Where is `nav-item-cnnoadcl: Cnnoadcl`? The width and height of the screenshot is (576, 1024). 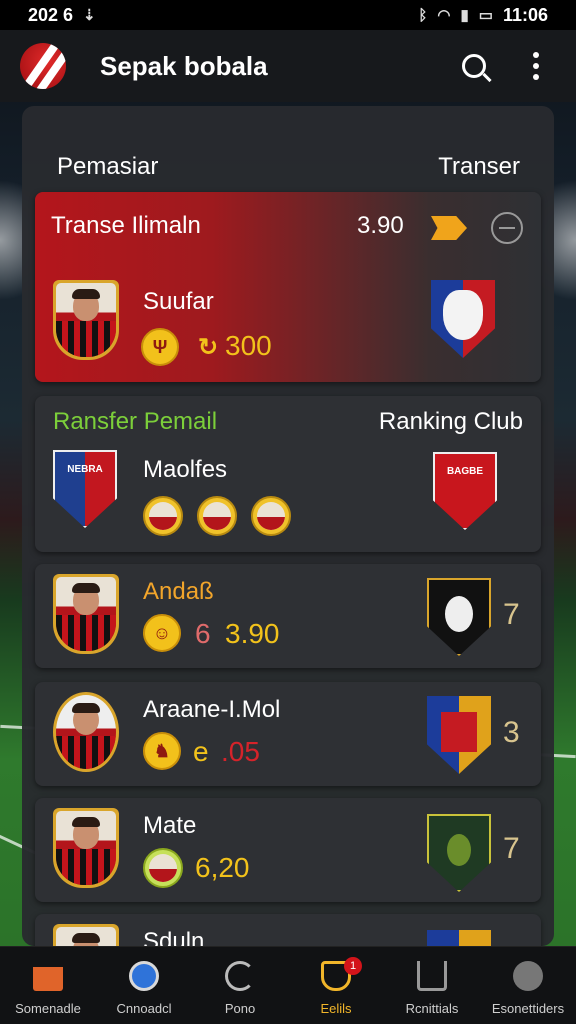
nav-item-cnnoadcl: Cnnoadcl is located at coordinates (144, 985).